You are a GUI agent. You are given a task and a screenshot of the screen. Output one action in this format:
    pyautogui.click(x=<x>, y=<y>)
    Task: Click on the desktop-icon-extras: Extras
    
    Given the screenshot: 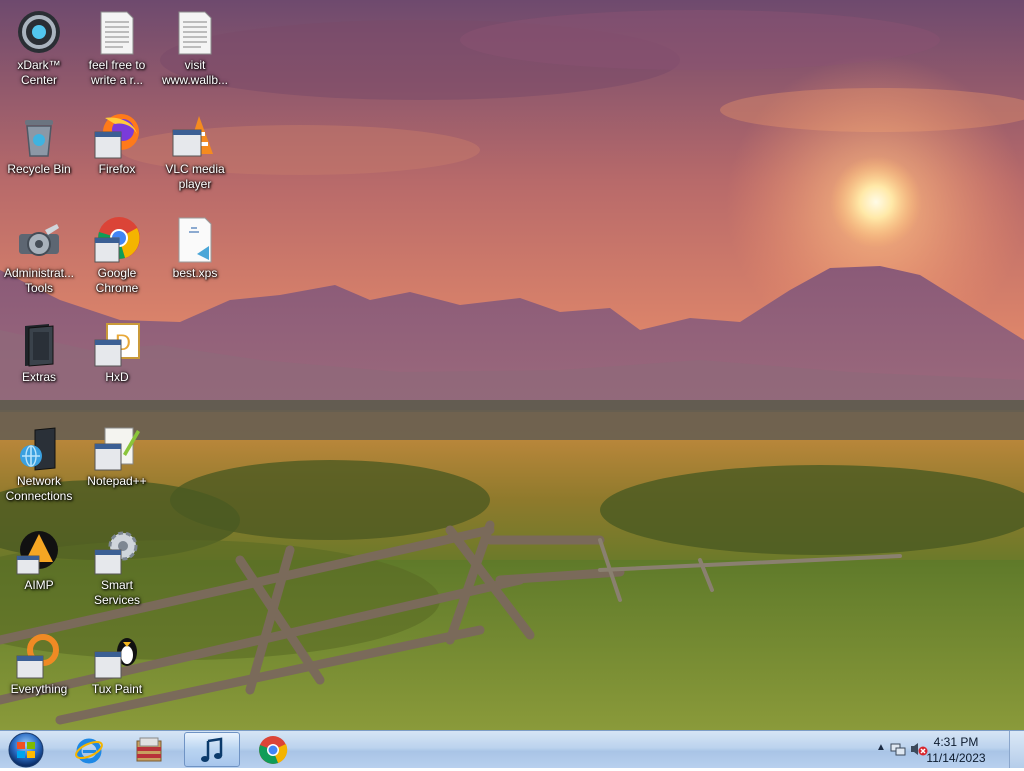 What is the action you would take?
    pyautogui.click(x=39, y=366)
    